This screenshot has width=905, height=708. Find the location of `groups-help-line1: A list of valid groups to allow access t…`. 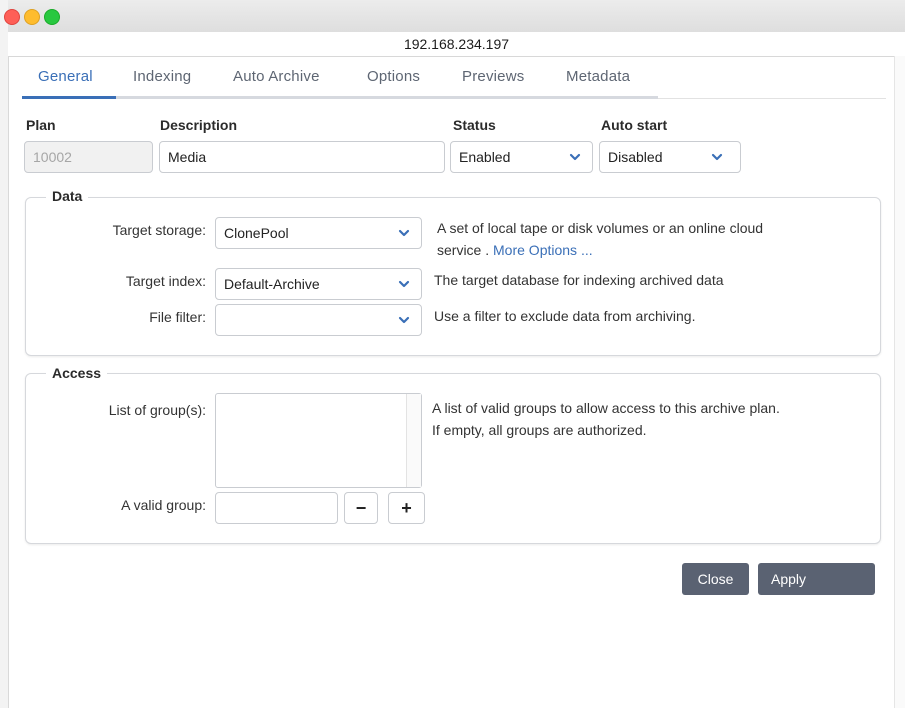

groups-help-line1: A list of valid groups to allow access t… is located at coordinates (606, 408).